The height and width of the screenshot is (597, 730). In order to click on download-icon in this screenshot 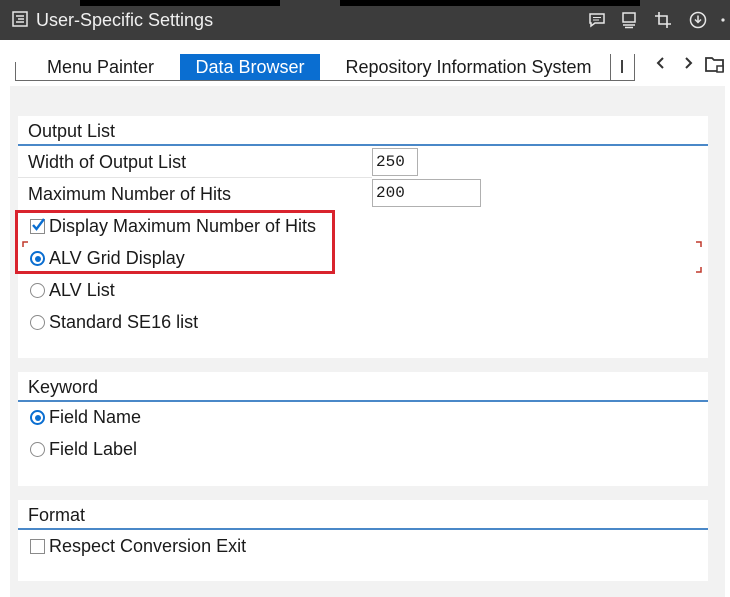, I will do `click(698, 20)`.